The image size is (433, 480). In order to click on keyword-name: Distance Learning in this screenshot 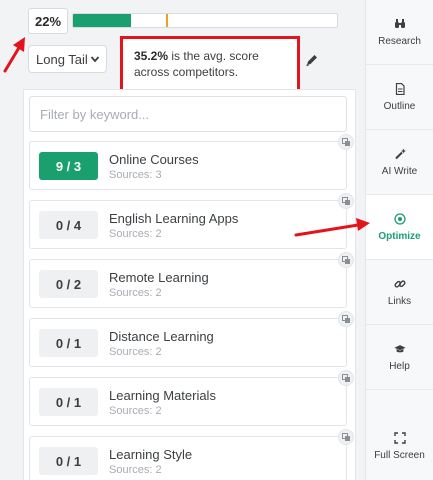, I will do `click(161, 336)`.